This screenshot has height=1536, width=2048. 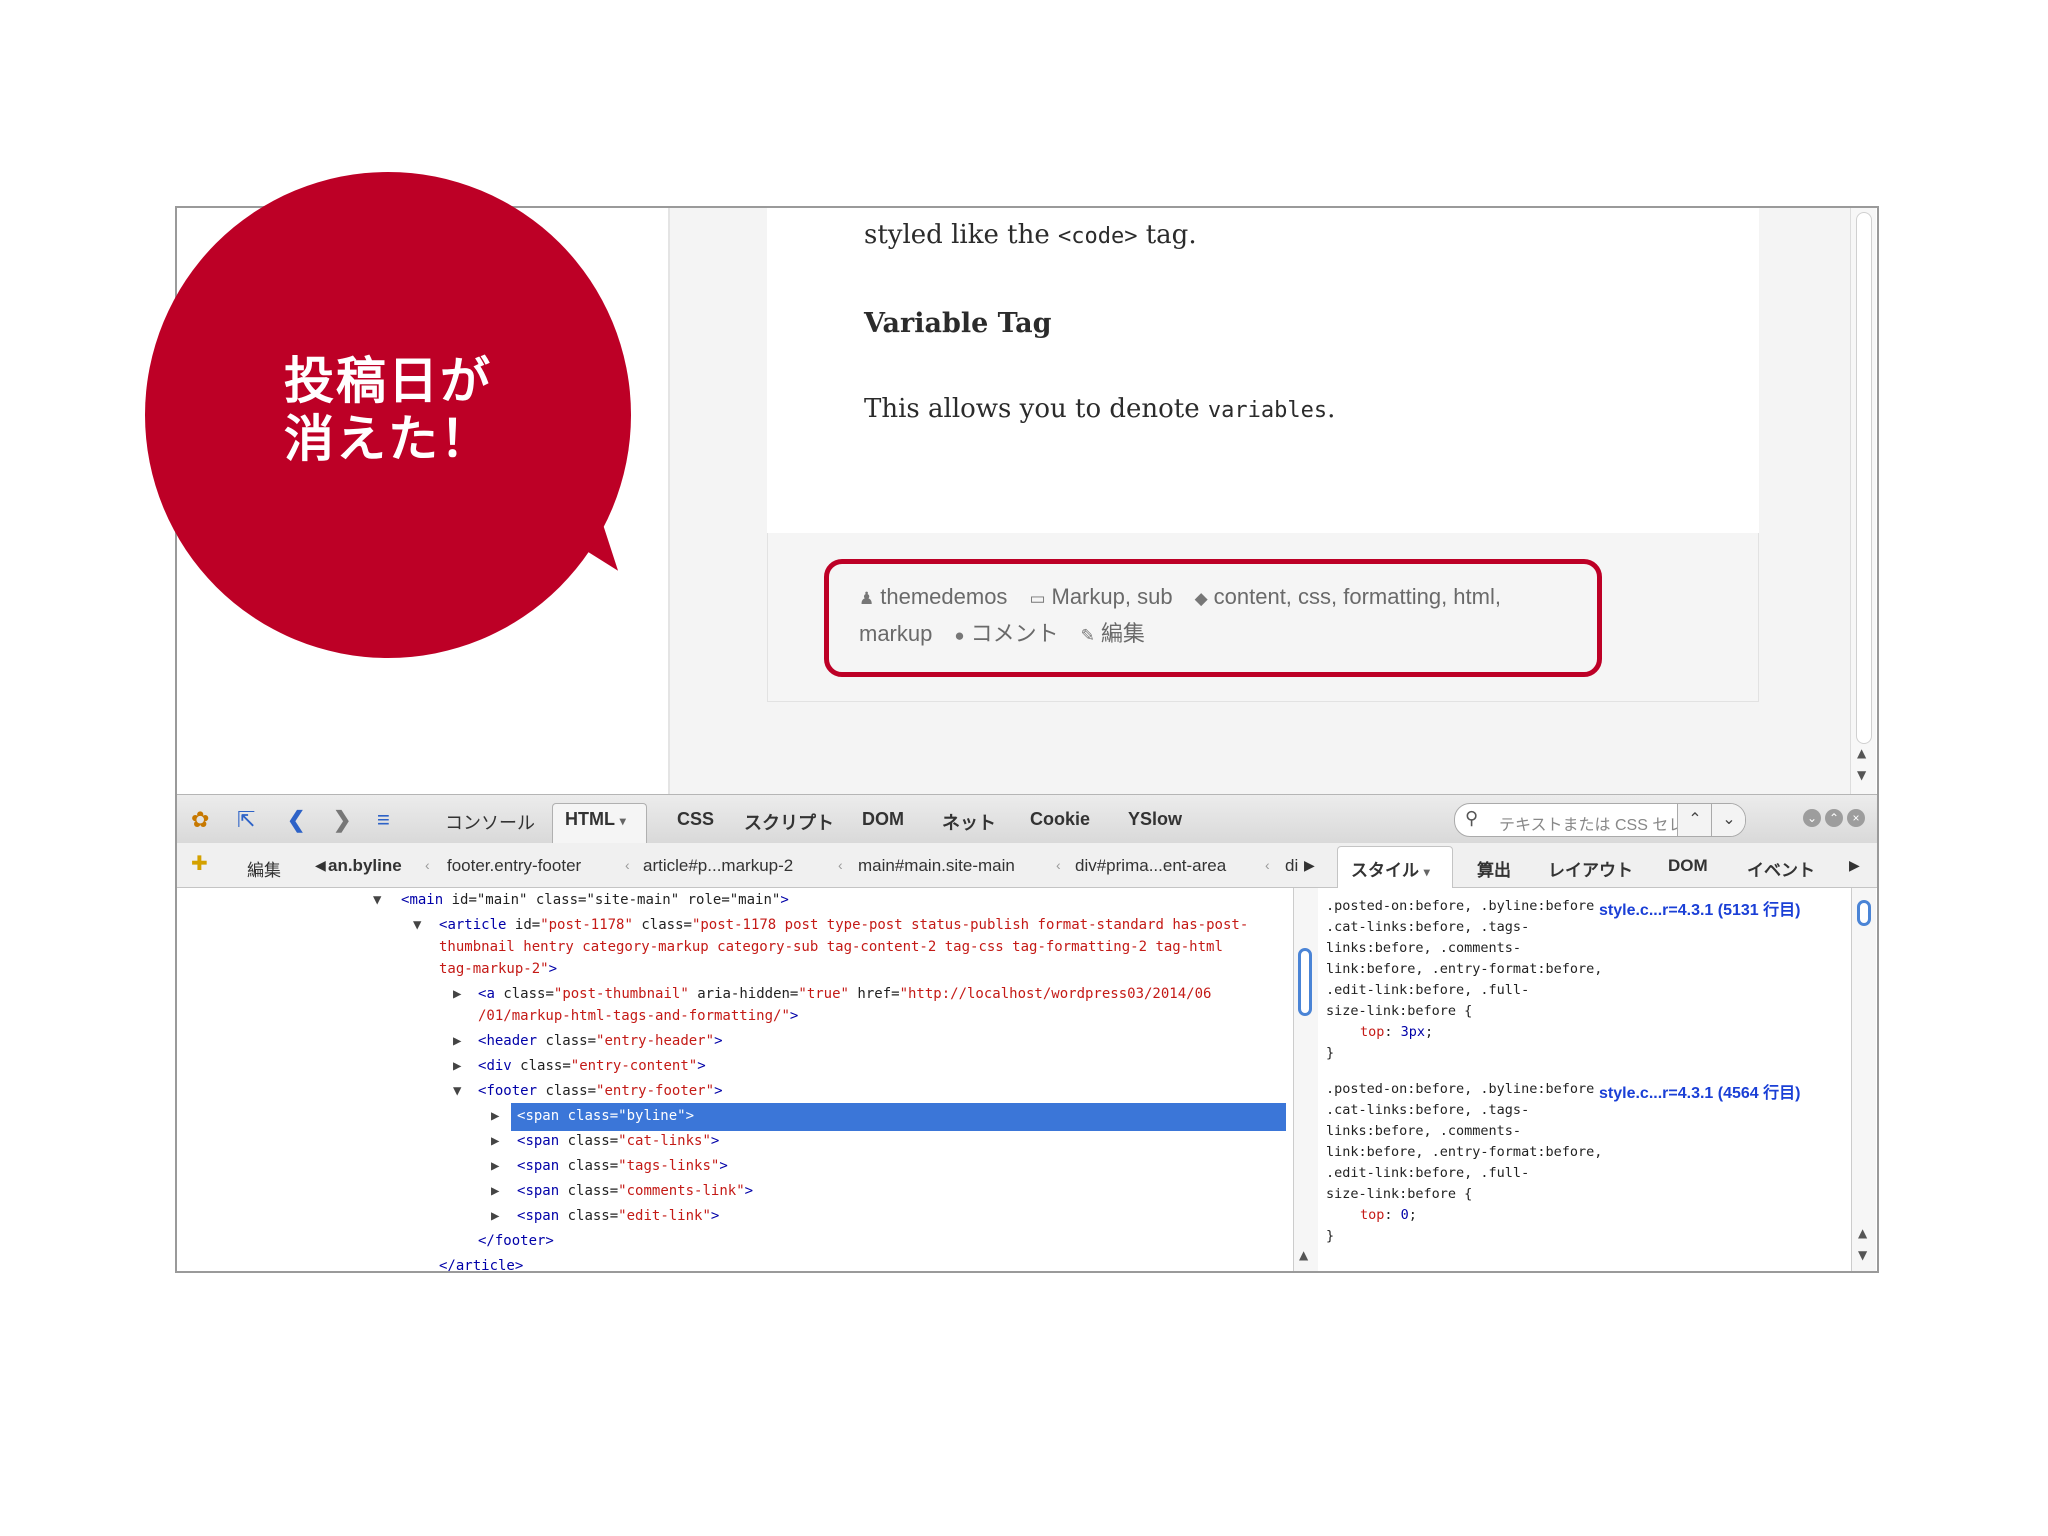 What do you see at coordinates (618, 1216) in the screenshot?
I see `tree-node-span-edit-link: <span class="edit-link">` at bounding box center [618, 1216].